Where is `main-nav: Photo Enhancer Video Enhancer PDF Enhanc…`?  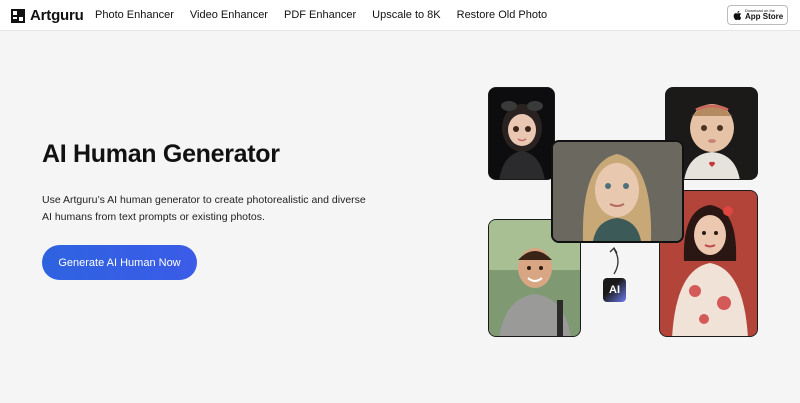
main-nav: Photo Enhancer Video Enhancer PDF Enhanc… is located at coordinates (329, 15).